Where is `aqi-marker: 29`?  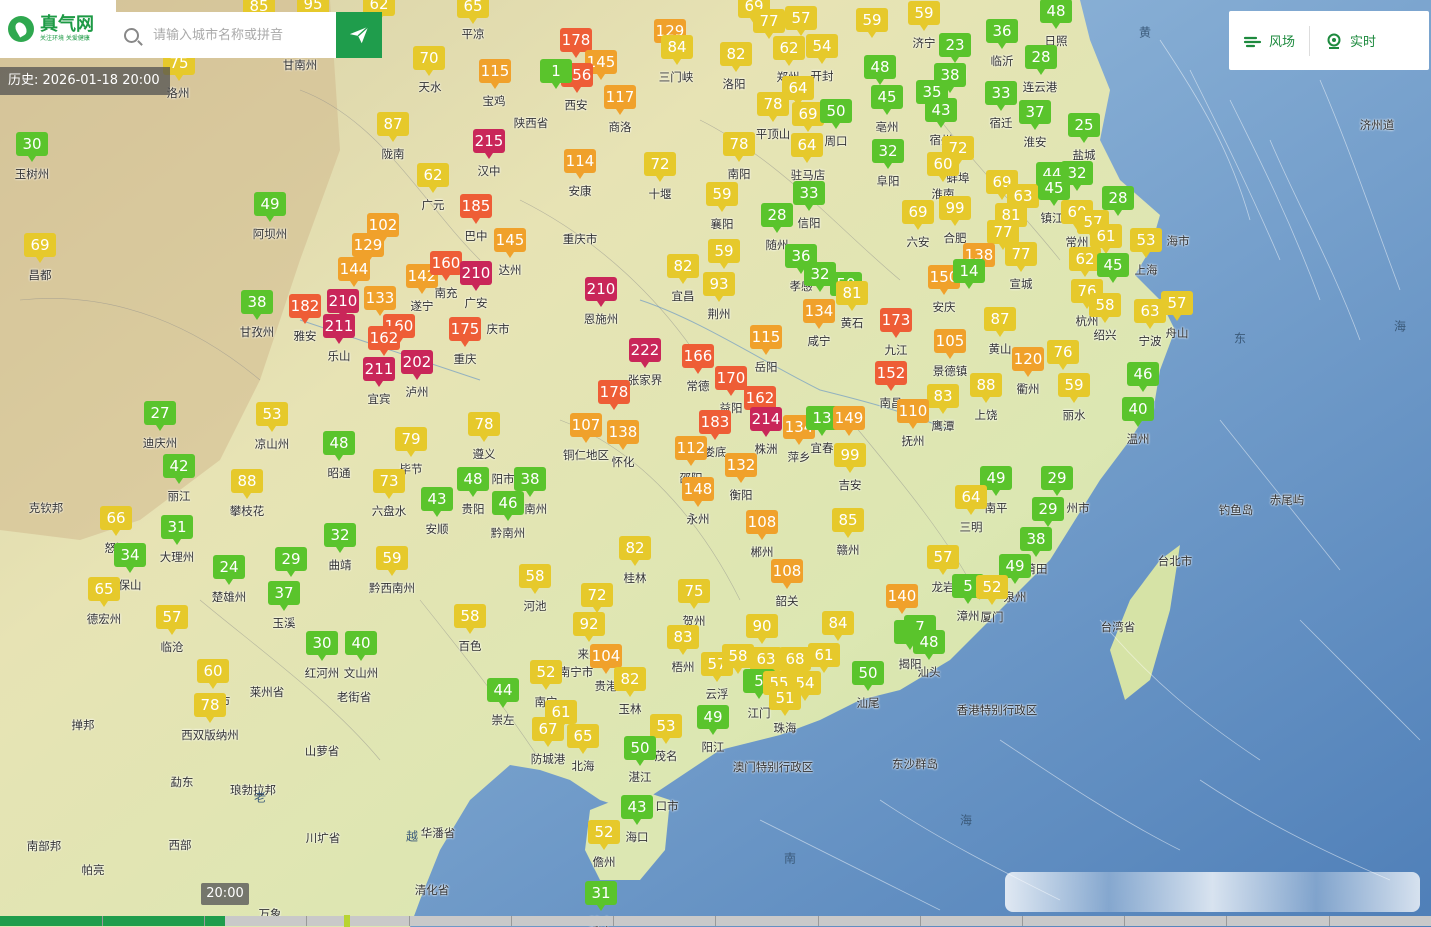 aqi-marker: 29 is located at coordinates (1057, 481).